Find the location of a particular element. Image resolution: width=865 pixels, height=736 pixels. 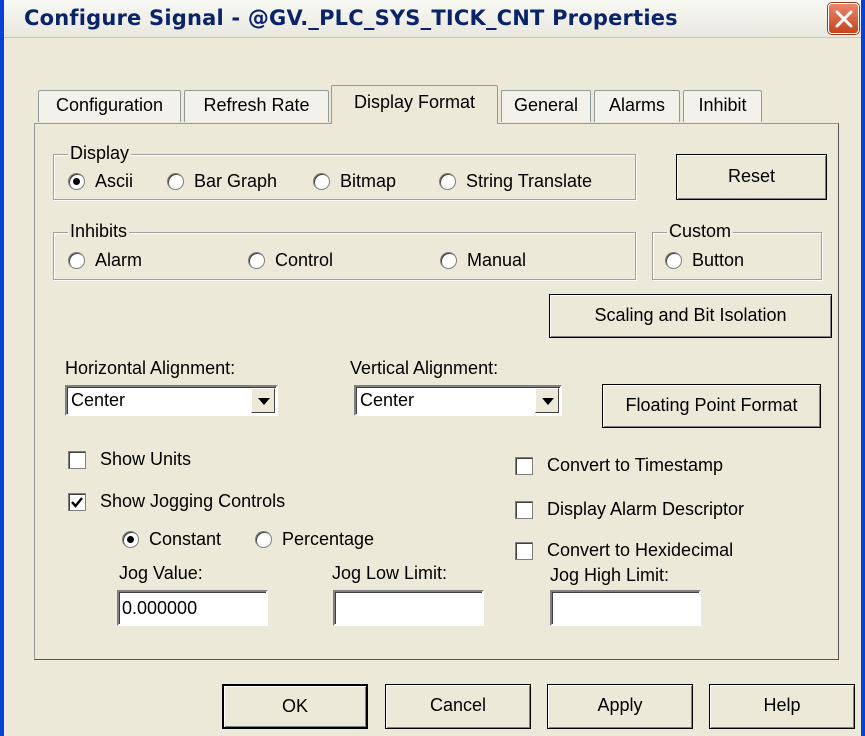

checkbox-display-alarm-descriptor: Display Alarm Descriptor is located at coordinates (629, 509).